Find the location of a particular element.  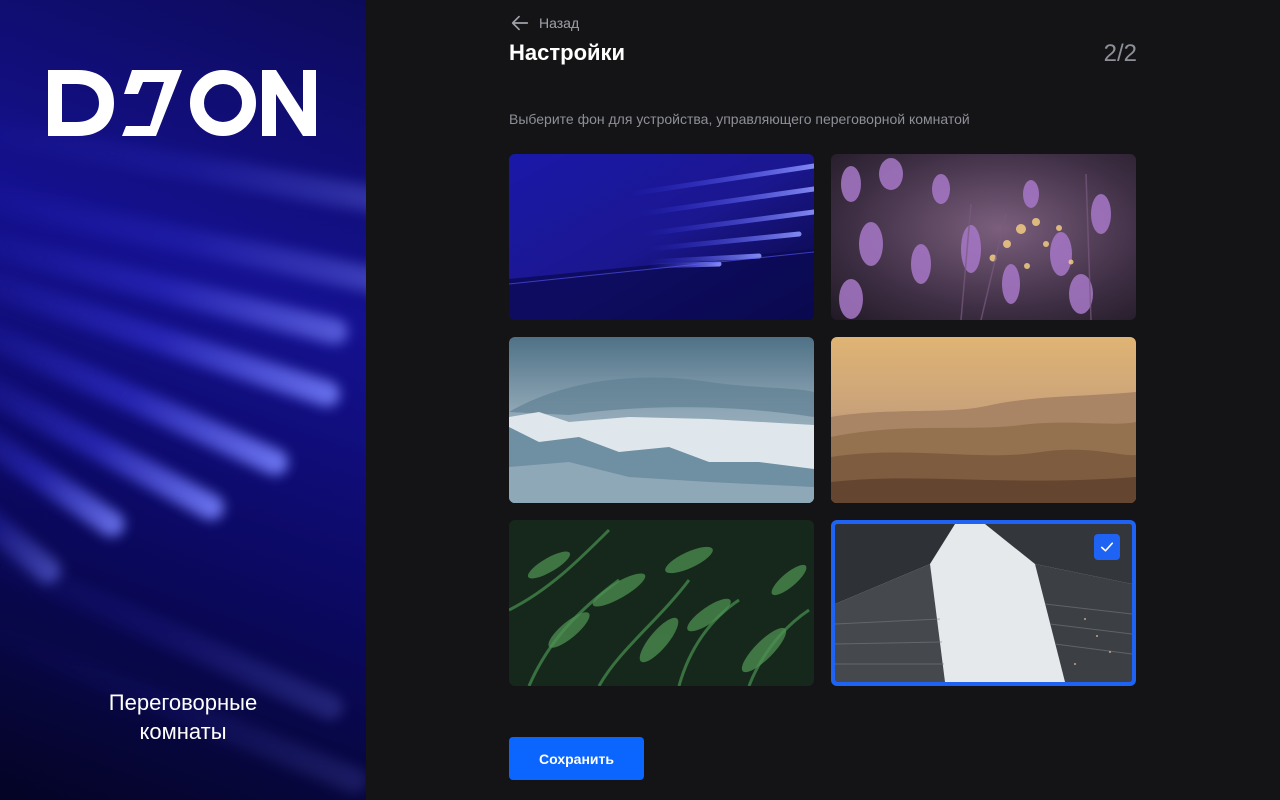

checkmark-icon is located at coordinates (1107, 547).